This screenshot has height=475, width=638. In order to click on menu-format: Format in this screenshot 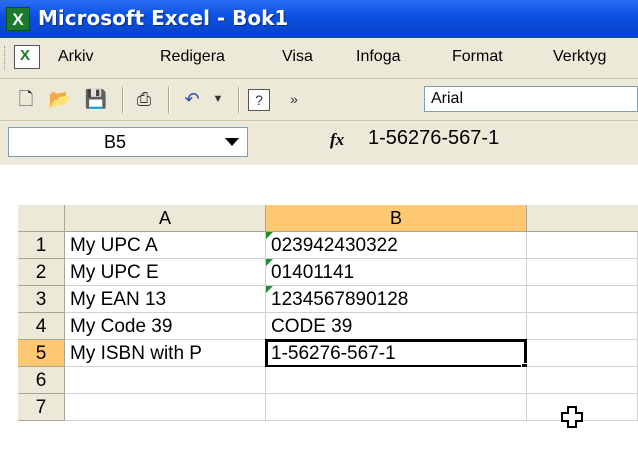, I will do `click(477, 57)`.